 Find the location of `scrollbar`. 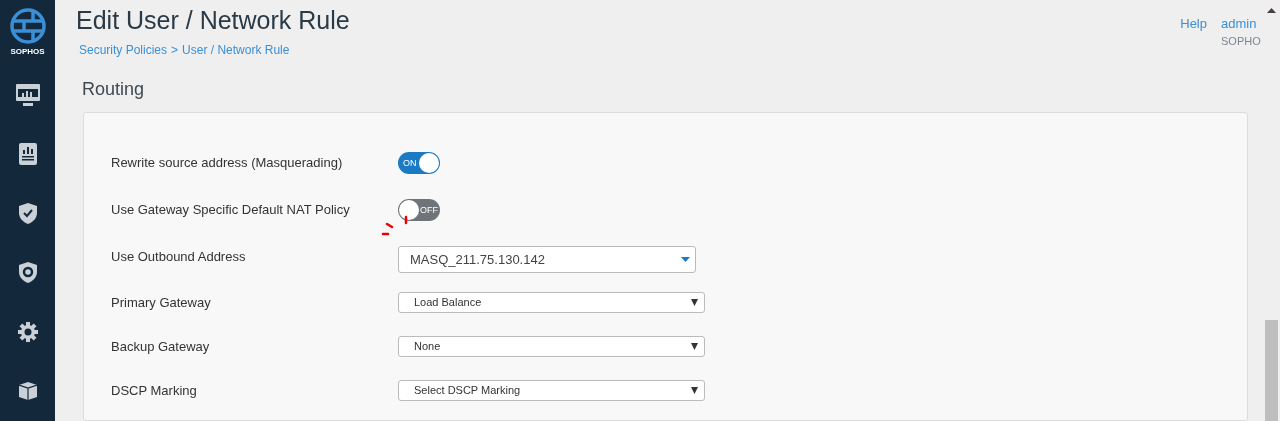

scrollbar is located at coordinates (1271, 370).